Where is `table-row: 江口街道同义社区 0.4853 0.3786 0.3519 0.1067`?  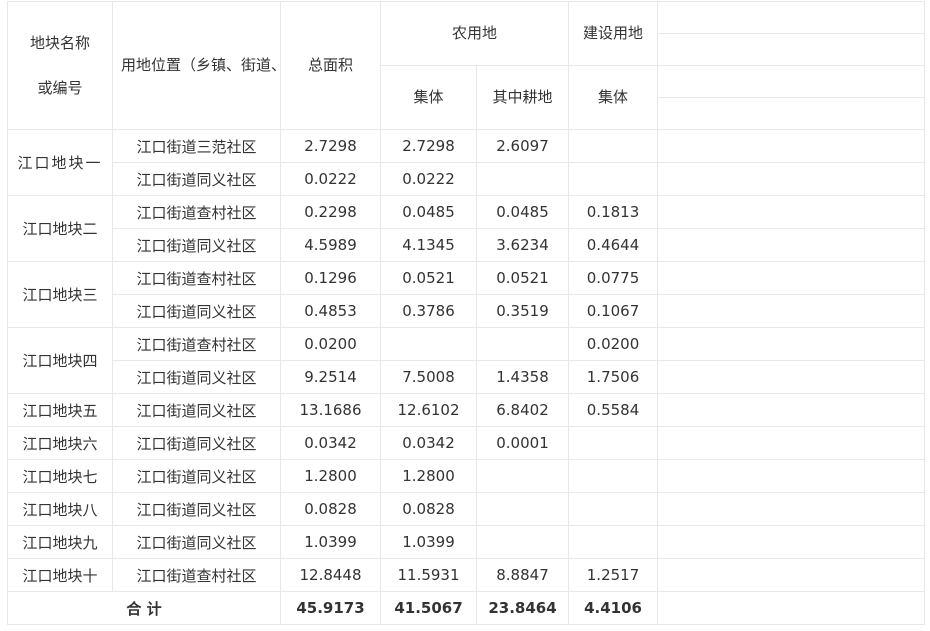
table-row: 江口街道同义社区 0.4853 0.3786 0.3519 0.1067 is located at coordinates (467, 311).